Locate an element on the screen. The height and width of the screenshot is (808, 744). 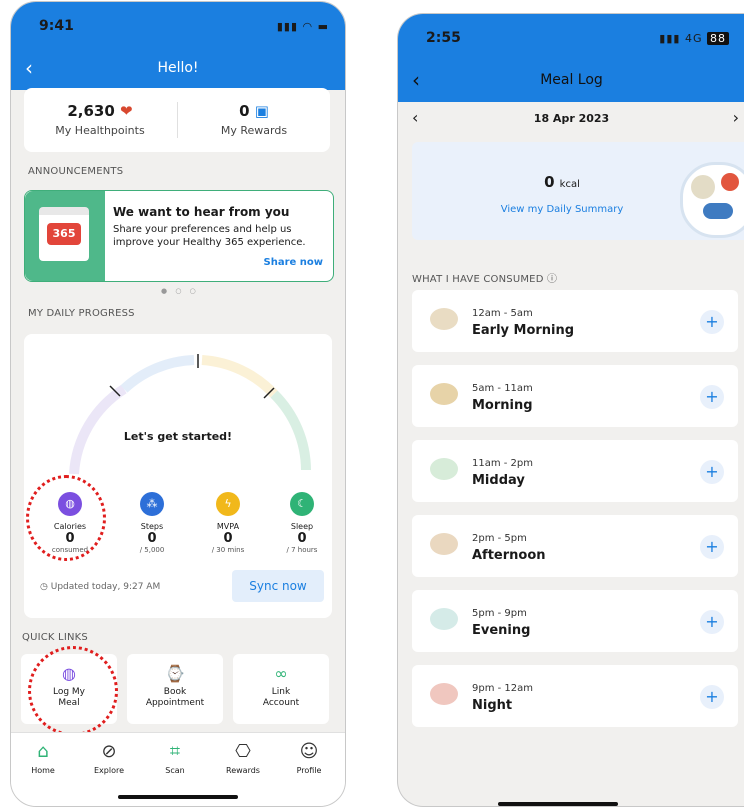
metric-sleep: ☾ Sleep 0 / 7 hours is located at coordinates (302, 523).